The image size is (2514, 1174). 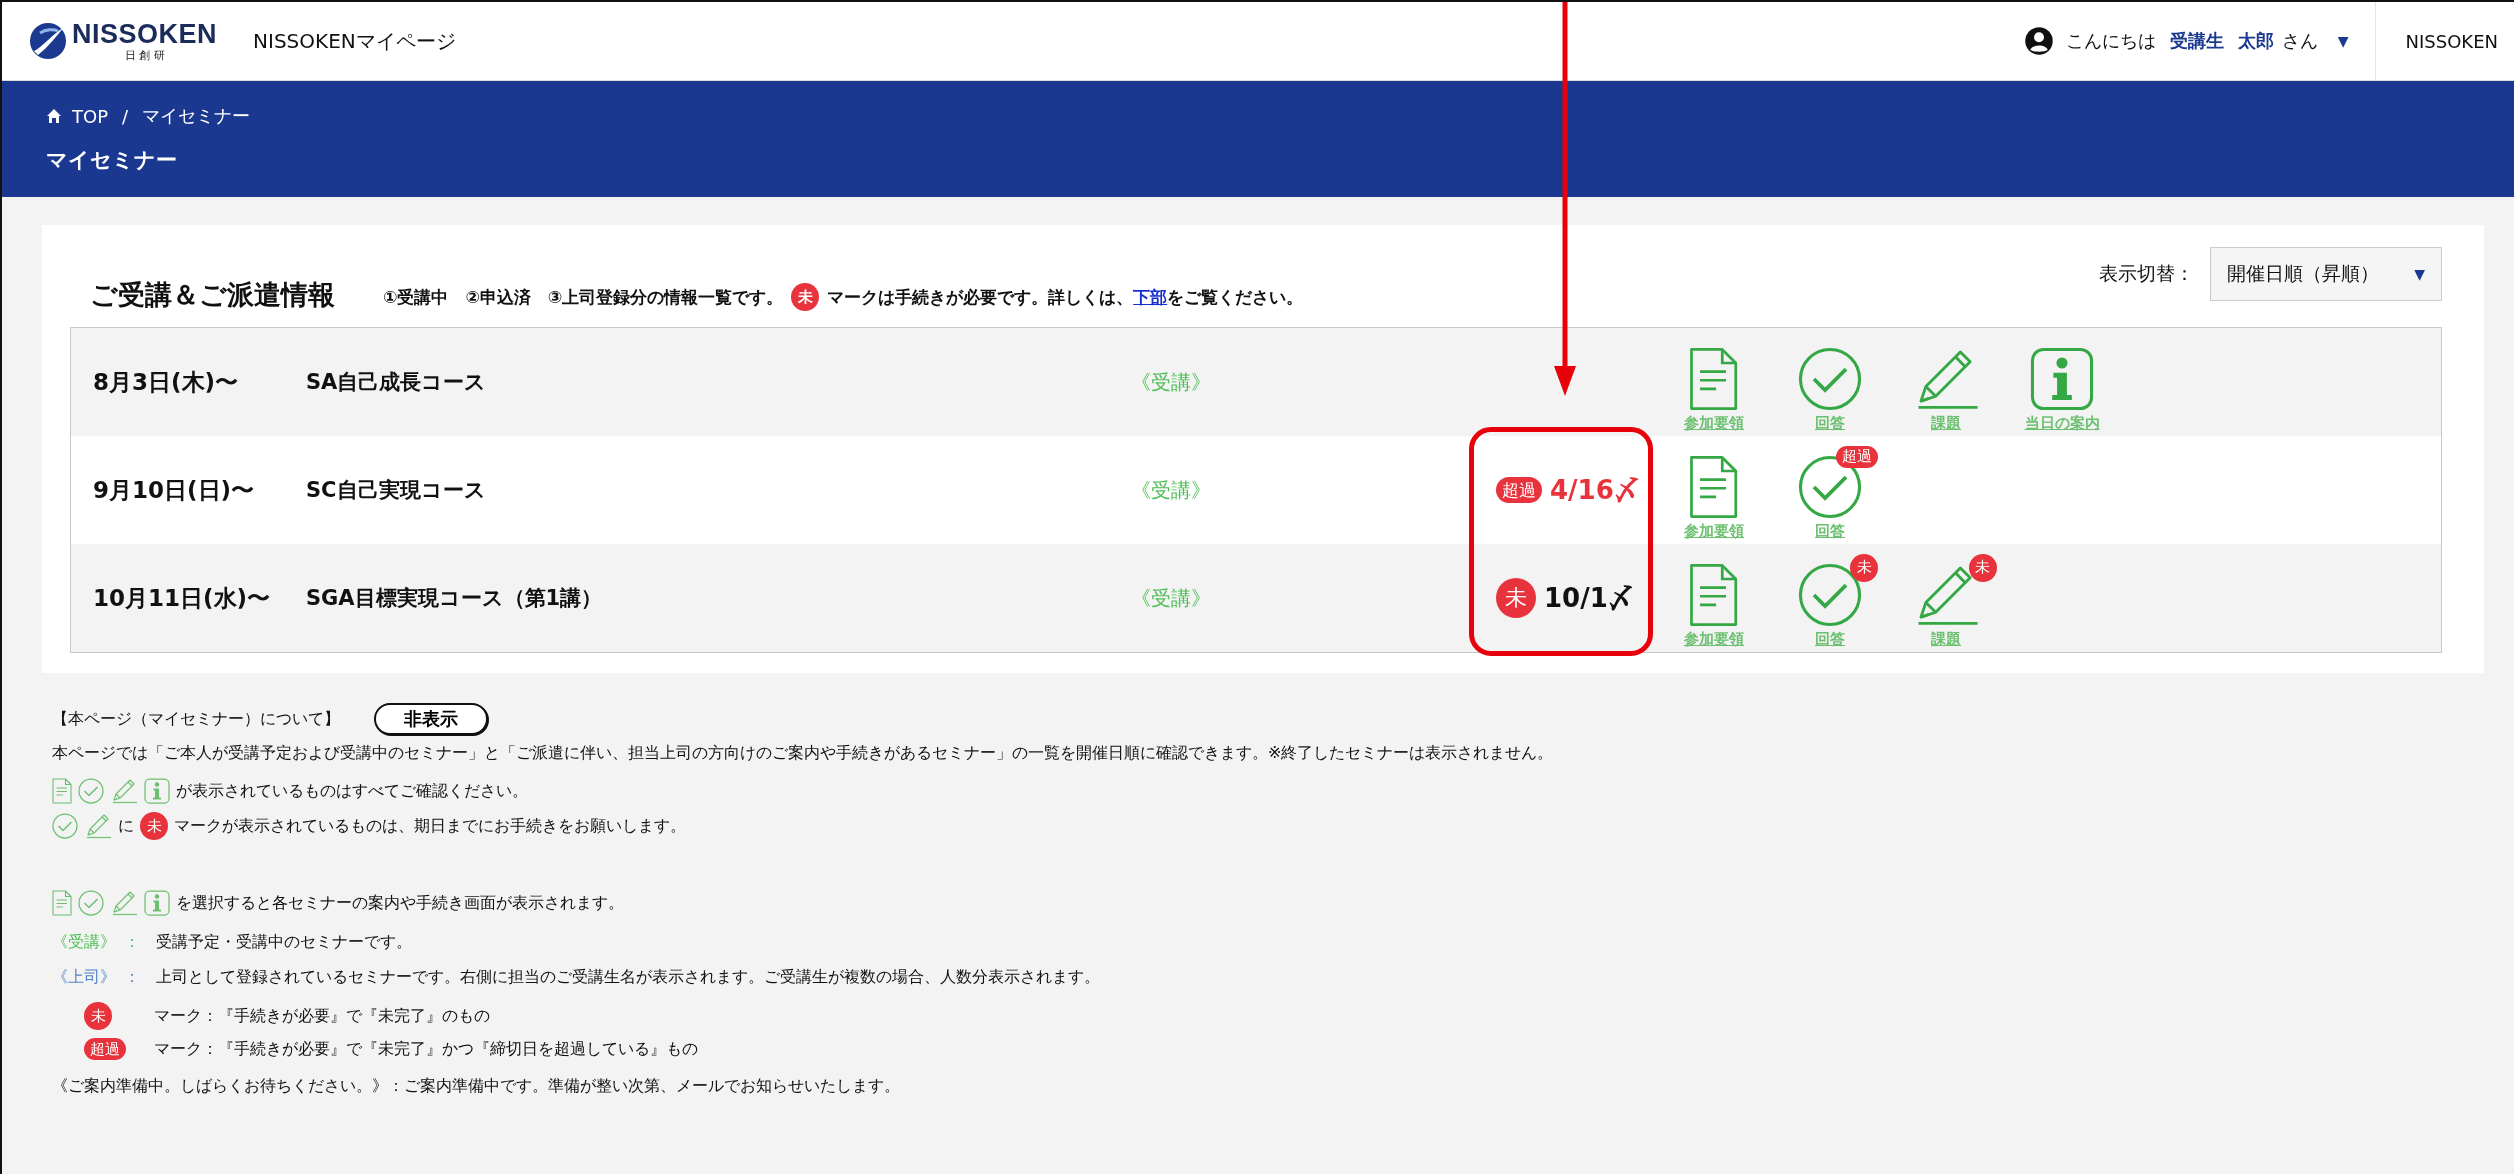 I want to click on intro-text: ①受講中 ②申込済 ③上司登録分の情報一覧です。, so click(x=583, y=297).